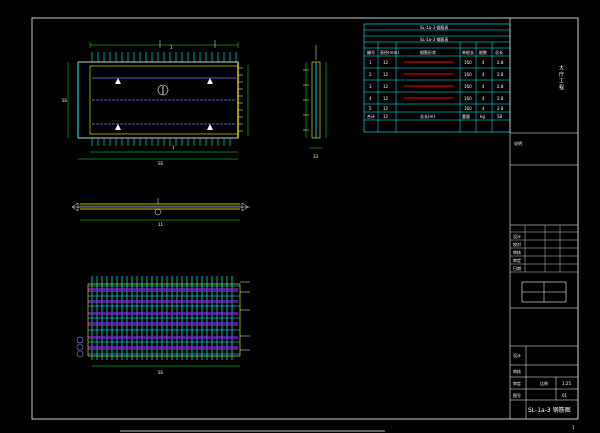 The height and width of the screenshot is (433, 600). I want to click on reinforcement-dim-label: SS, so click(161, 372).